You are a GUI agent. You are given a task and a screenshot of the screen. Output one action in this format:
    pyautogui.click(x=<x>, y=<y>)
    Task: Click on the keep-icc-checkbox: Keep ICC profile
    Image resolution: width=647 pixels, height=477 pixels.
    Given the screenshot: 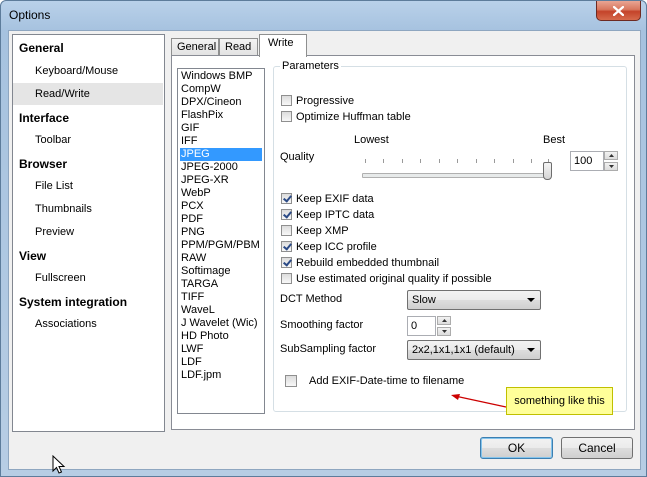 What is the action you would take?
    pyautogui.click(x=329, y=246)
    